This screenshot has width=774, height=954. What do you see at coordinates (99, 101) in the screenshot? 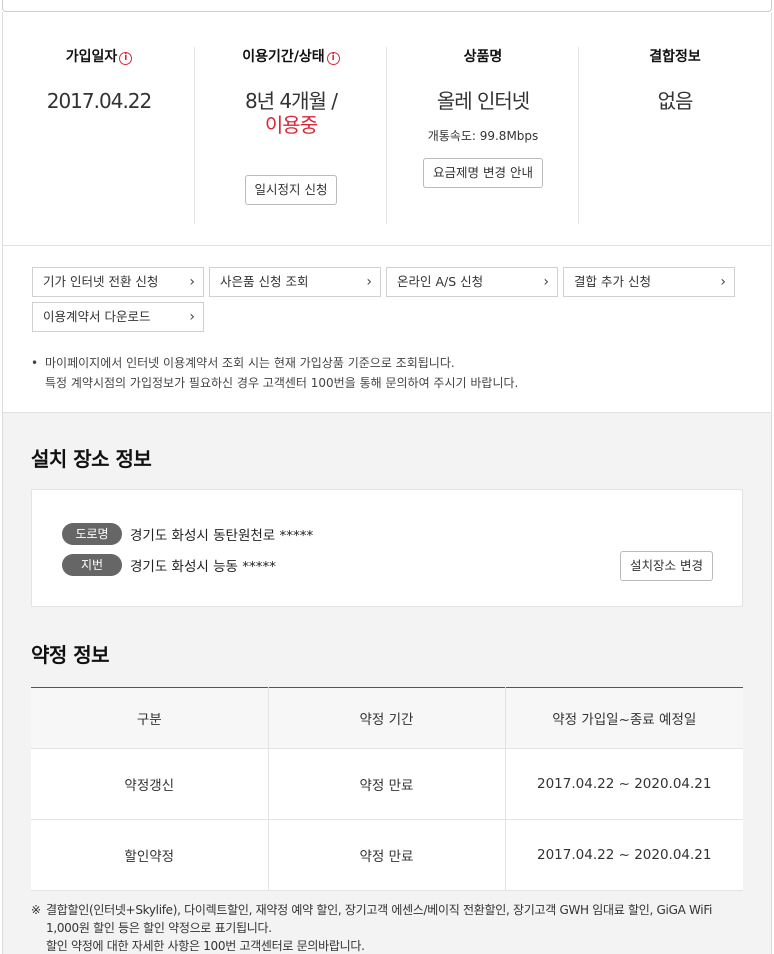
I see `join-date-value: 2017.04.22` at bounding box center [99, 101].